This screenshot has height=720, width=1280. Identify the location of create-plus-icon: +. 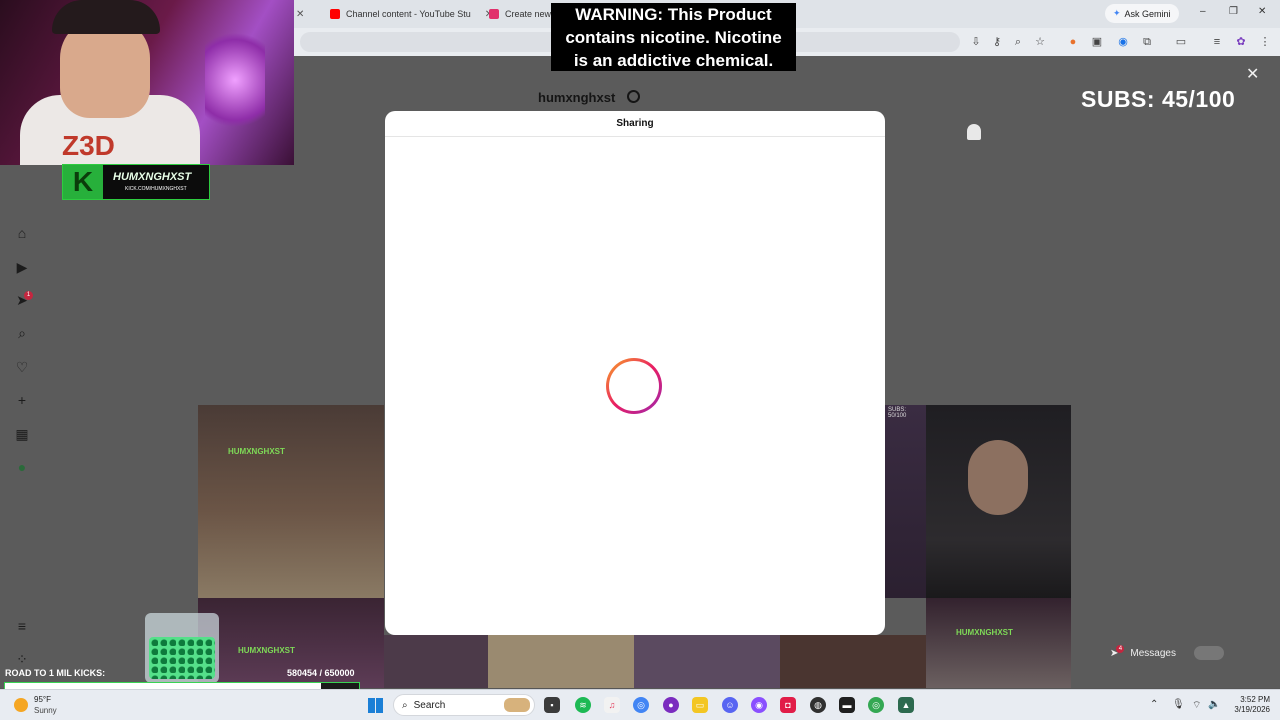
(22, 400).